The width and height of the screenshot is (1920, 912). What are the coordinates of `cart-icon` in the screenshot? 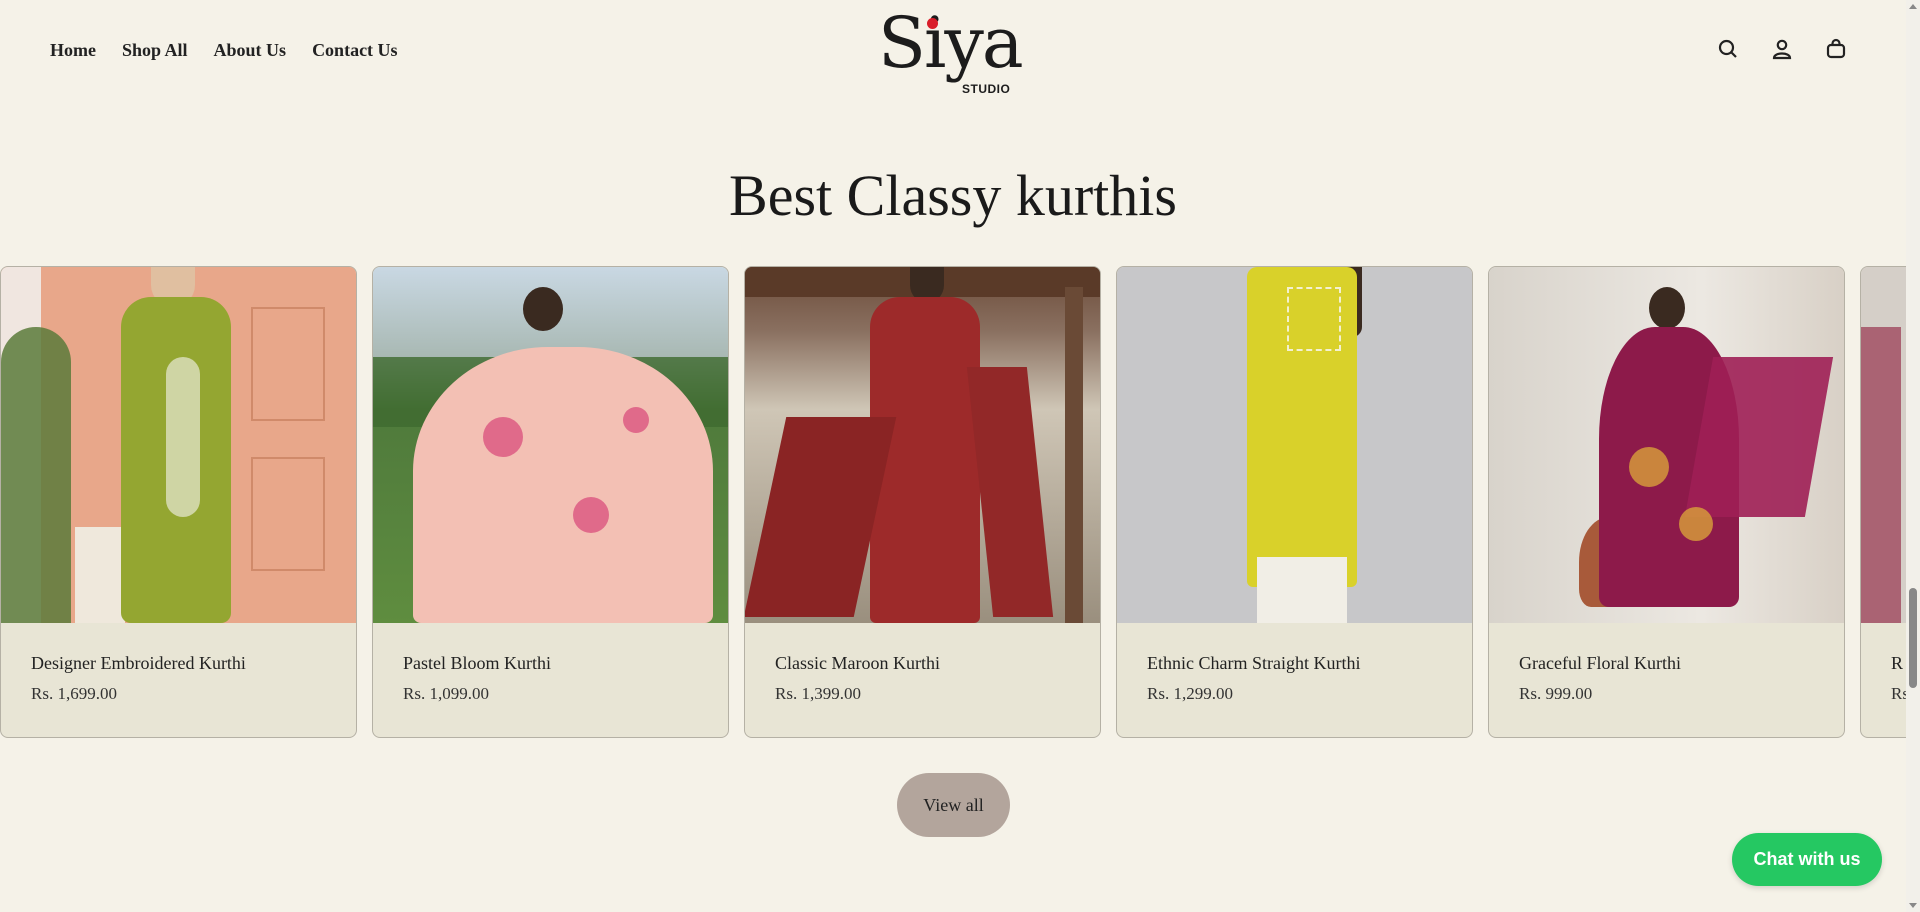 It's located at (1836, 49).